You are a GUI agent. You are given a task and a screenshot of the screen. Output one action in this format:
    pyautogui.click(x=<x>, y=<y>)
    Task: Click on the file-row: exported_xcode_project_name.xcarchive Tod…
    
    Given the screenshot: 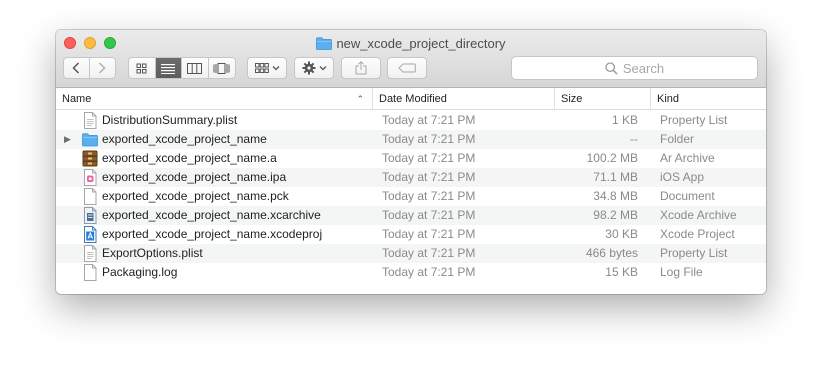 What is the action you would take?
    pyautogui.click(x=411, y=215)
    